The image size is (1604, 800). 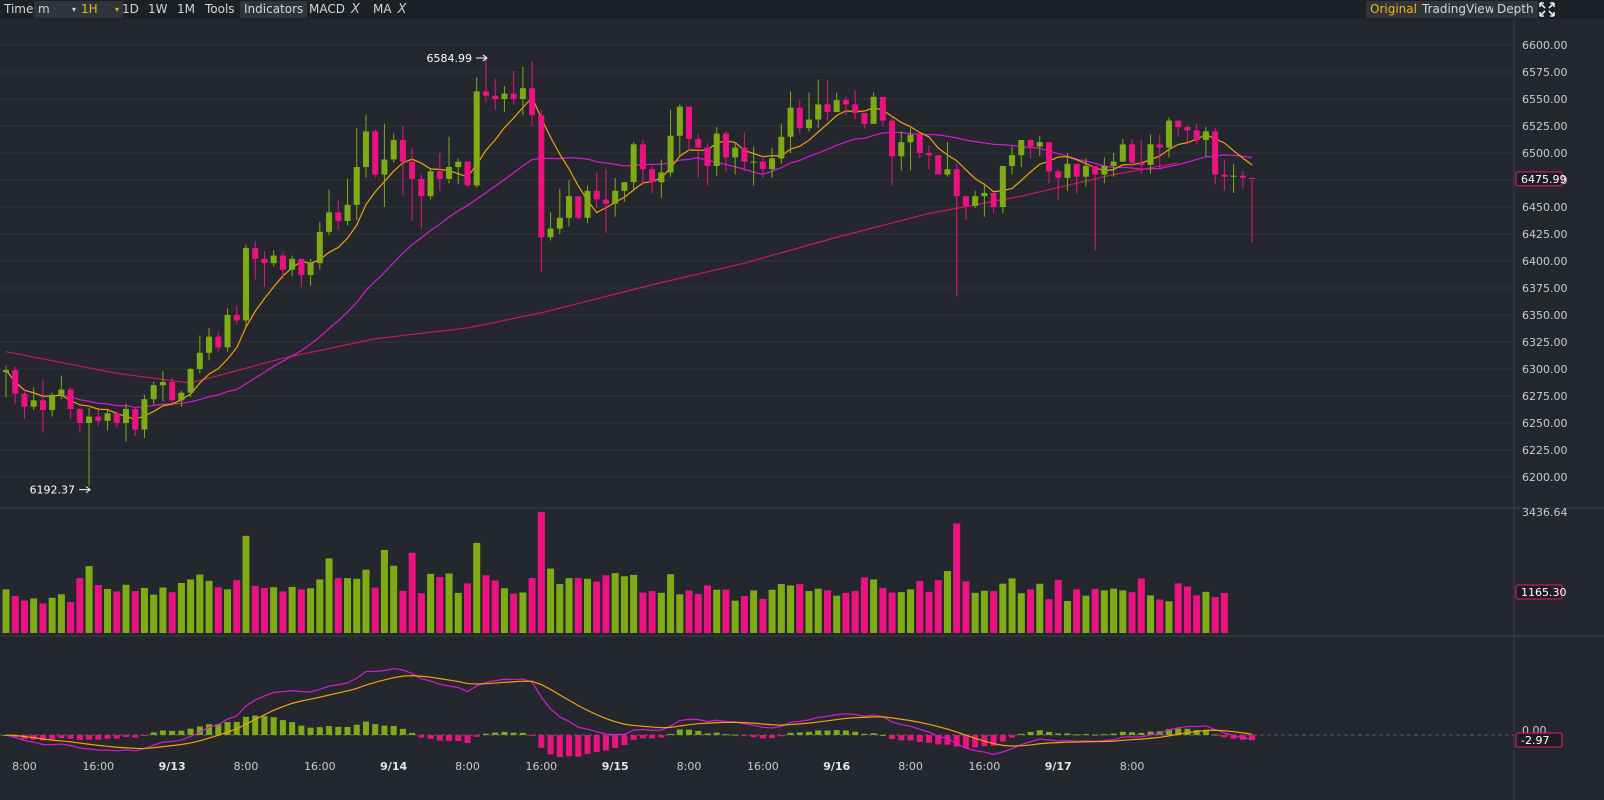 I want to click on close-macd-icon: X, so click(x=355, y=9).